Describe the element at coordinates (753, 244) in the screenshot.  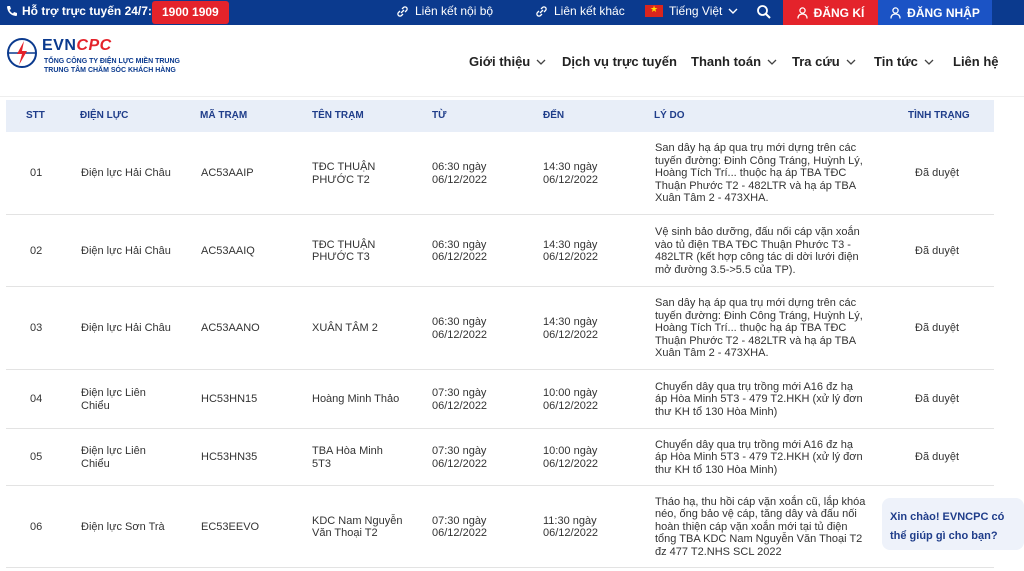
I see `cell-line: vào tủ điện TBA TĐC Thuận Phước T3 -` at that location.